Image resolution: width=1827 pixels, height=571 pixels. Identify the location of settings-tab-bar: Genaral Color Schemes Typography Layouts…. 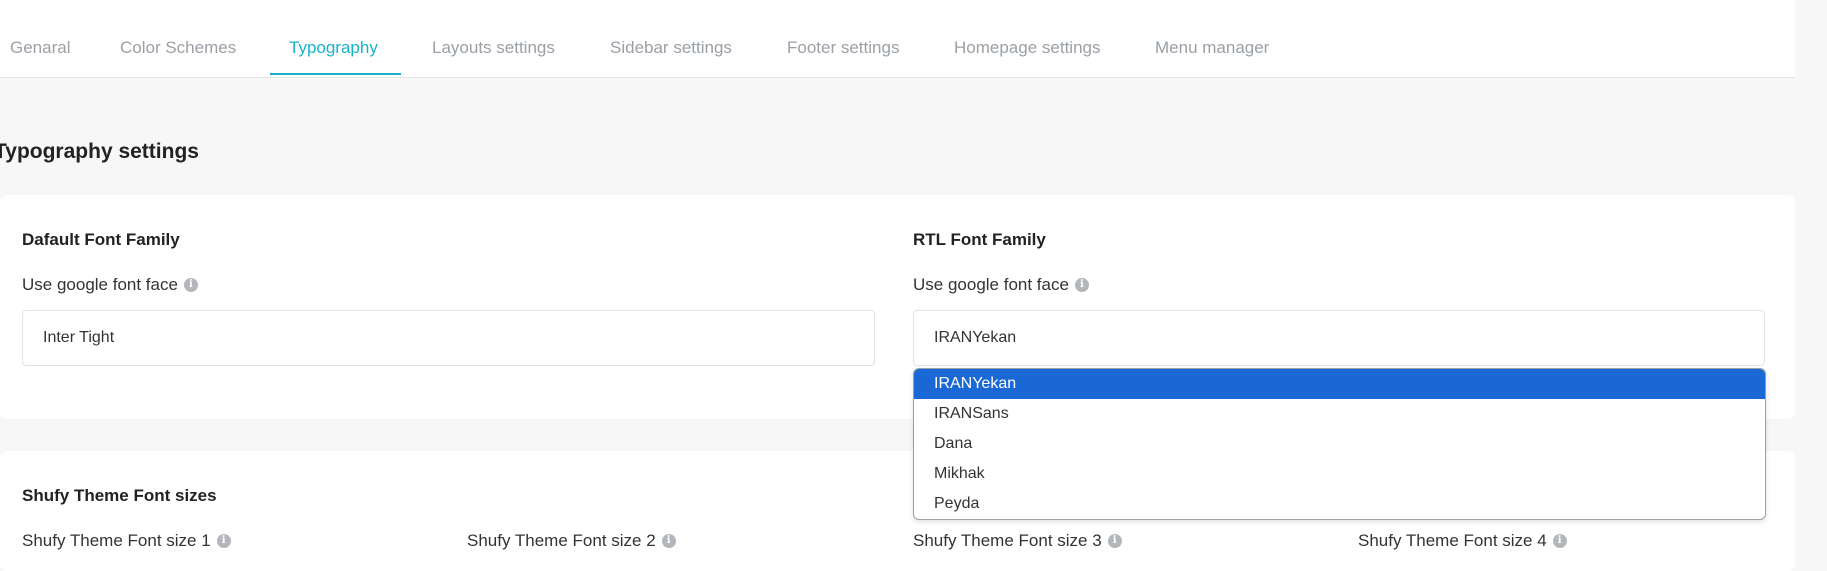
(897, 39).